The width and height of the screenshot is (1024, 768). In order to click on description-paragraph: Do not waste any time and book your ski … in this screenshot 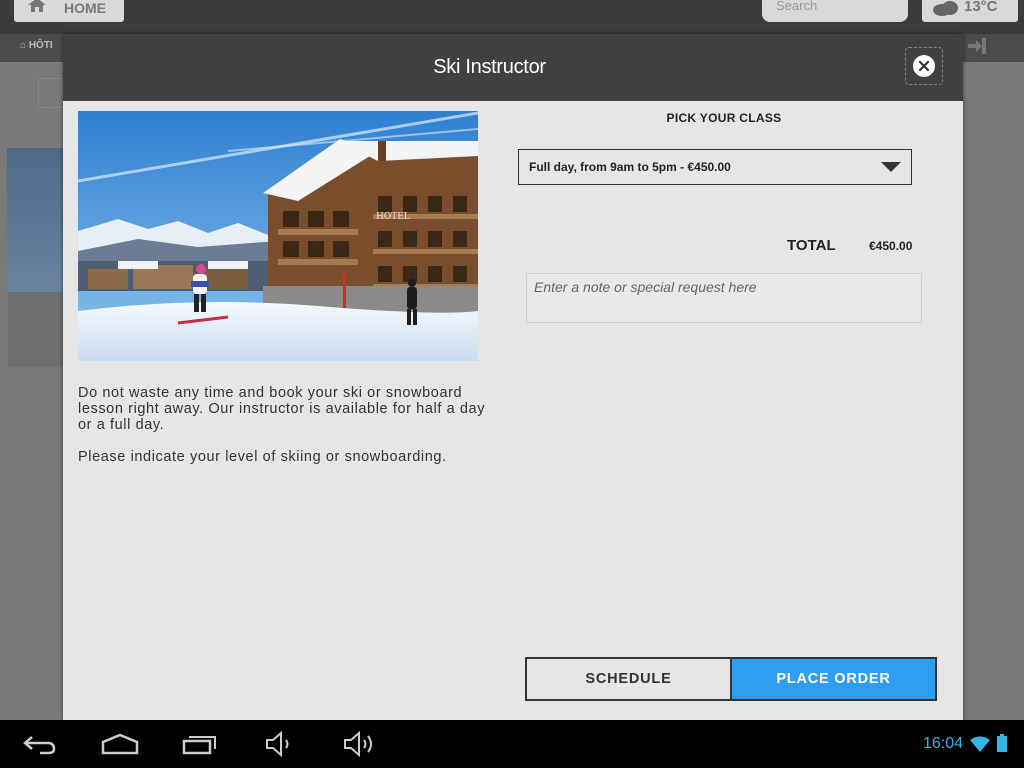, I will do `click(282, 409)`.